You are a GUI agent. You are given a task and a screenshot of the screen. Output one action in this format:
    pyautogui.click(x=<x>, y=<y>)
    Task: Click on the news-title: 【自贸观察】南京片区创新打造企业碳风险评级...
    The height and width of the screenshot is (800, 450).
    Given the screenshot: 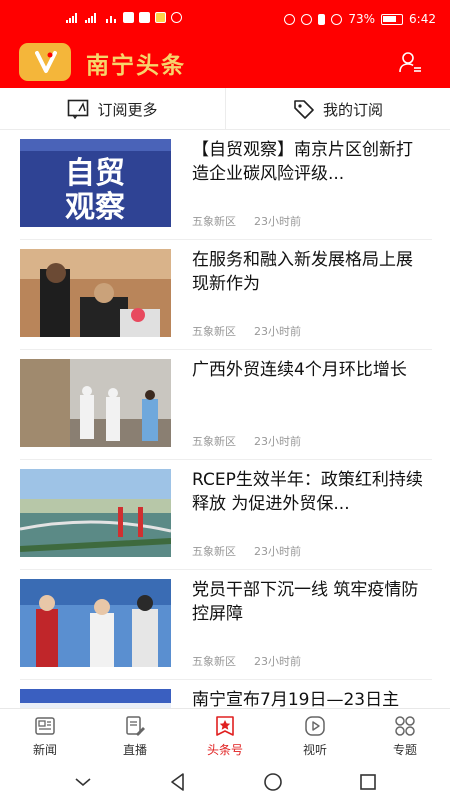 What is the action you would take?
    pyautogui.click(x=302, y=162)
    